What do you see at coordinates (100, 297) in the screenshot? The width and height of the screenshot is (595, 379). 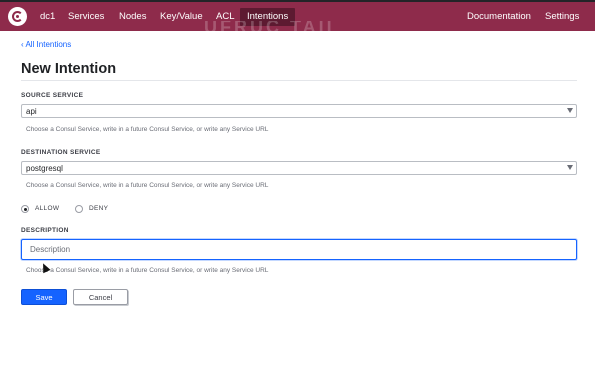 I see `cancel-button: Cancel` at bounding box center [100, 297].